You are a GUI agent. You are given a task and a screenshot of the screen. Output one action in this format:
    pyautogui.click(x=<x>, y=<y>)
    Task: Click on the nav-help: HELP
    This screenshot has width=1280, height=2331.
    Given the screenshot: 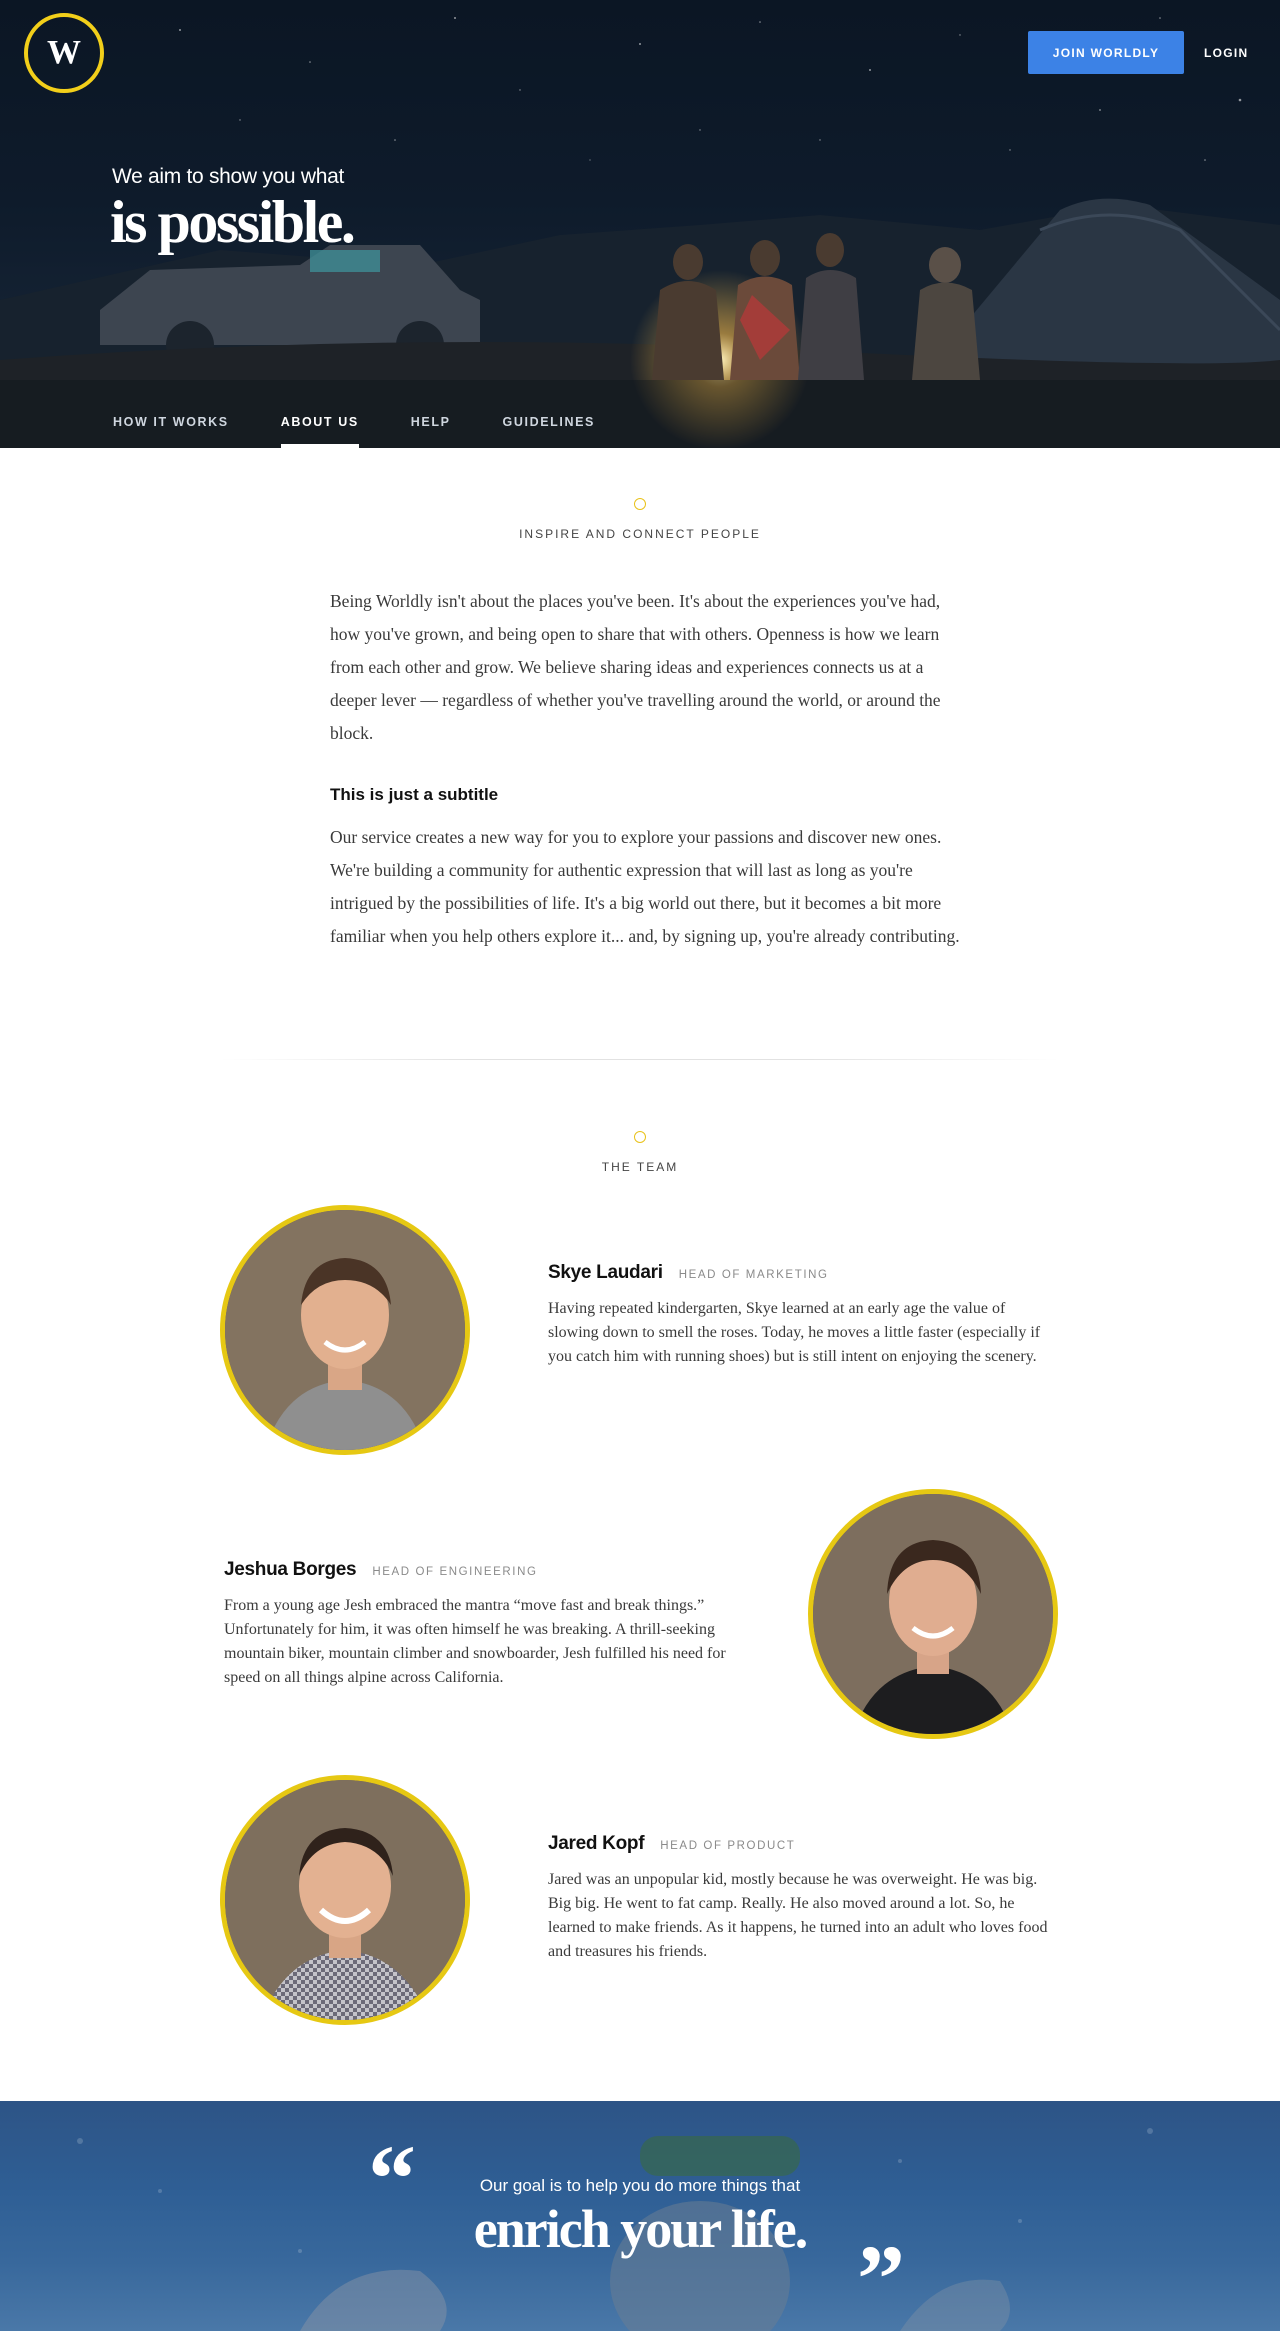 What is the action you would take?
    pyautogui.click(x=431, y=424)
    